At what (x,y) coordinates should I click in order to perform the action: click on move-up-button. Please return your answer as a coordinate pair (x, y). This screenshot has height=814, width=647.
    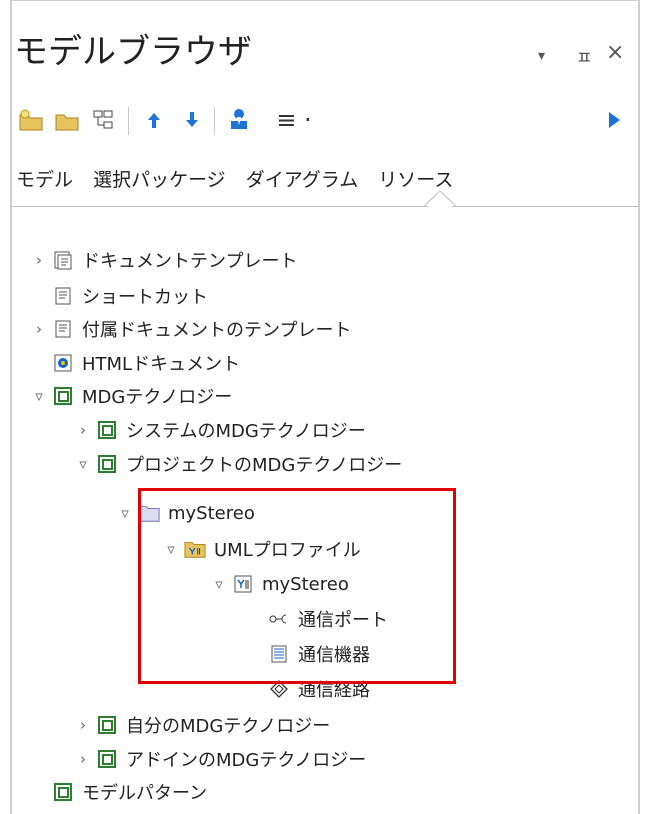
    Looking at the image, I should click on (154, 120).